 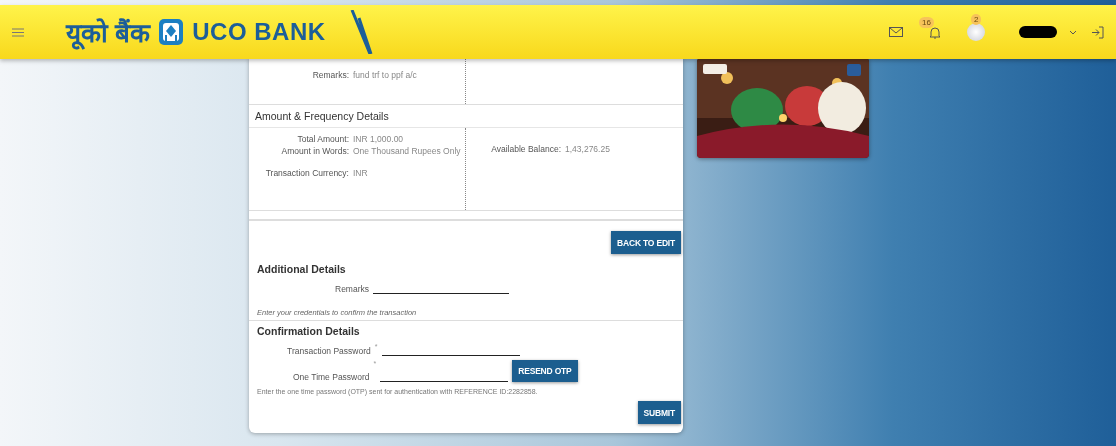 What do you see at coordinates (1073, 32) in the screenshot?
I see `chevron-down-icon` at bounding box center [1073, 32].